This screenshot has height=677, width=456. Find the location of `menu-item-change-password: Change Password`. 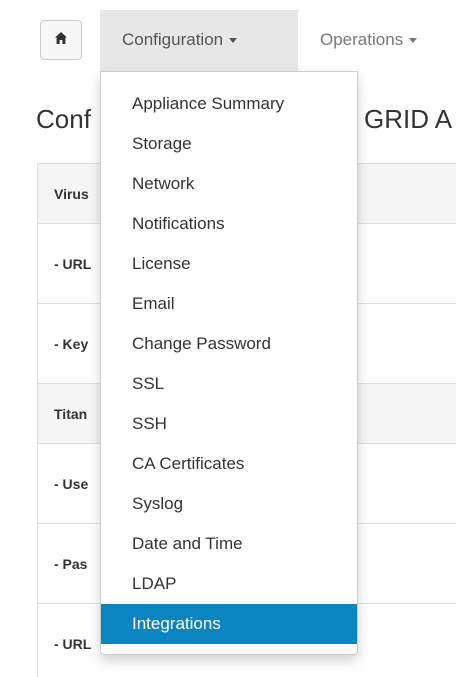

menu-item-change-password: Change Password is located at coordinates (229, 344).